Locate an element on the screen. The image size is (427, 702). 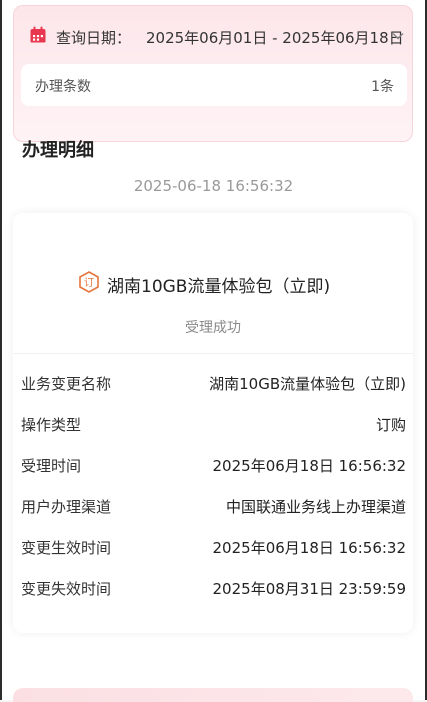
left-border is located at coordinates (1, 350).